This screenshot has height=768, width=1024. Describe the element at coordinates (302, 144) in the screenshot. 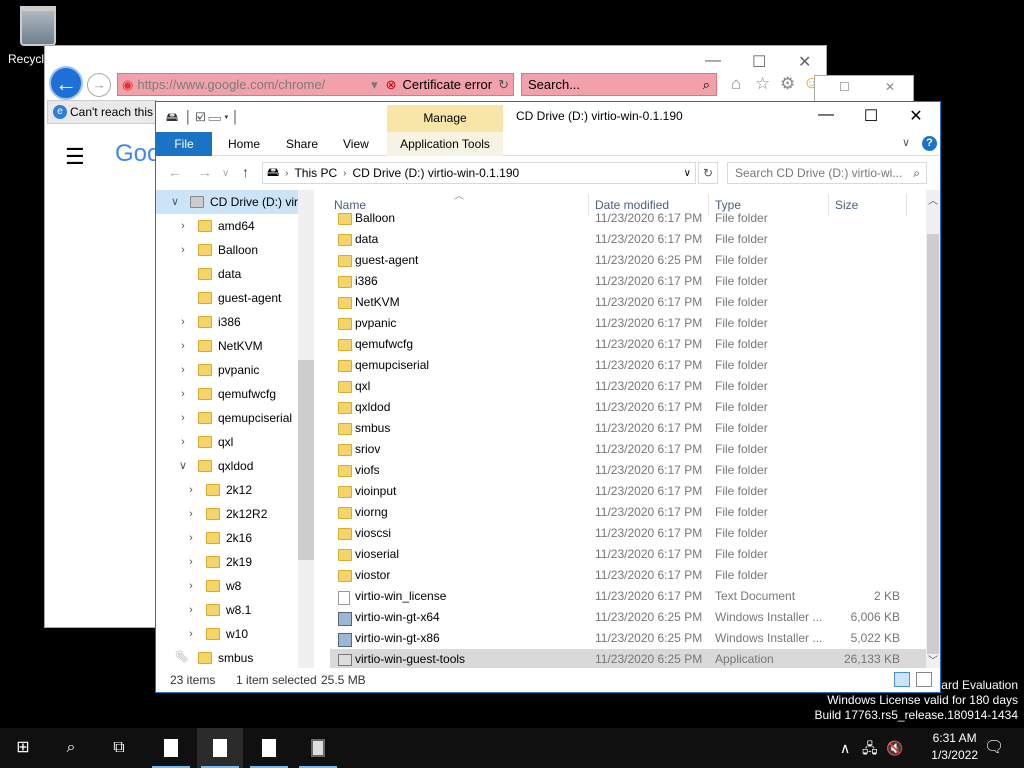

I see `tab-share: Share` at that location.